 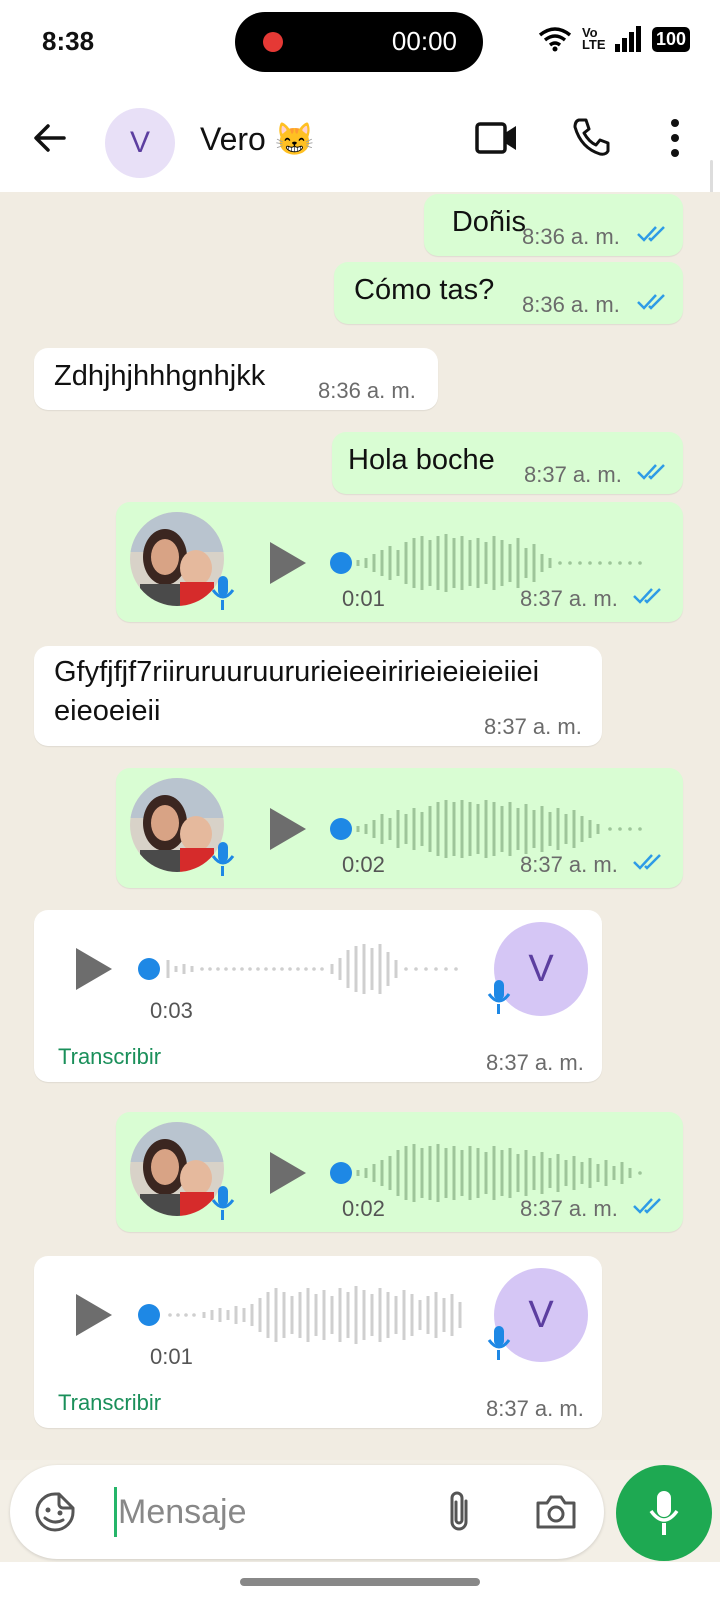 I want to click on message-bubble-outgoing: Hola boche 8:37 a. m., so click(x=507, y=463).